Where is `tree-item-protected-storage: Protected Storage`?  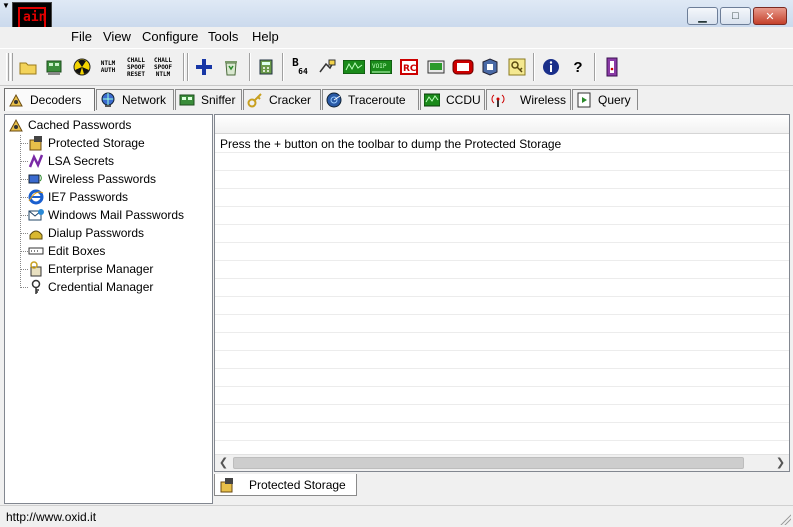
tree-item-protected-storage: Protected Storage is located at coordinates (86, 143).